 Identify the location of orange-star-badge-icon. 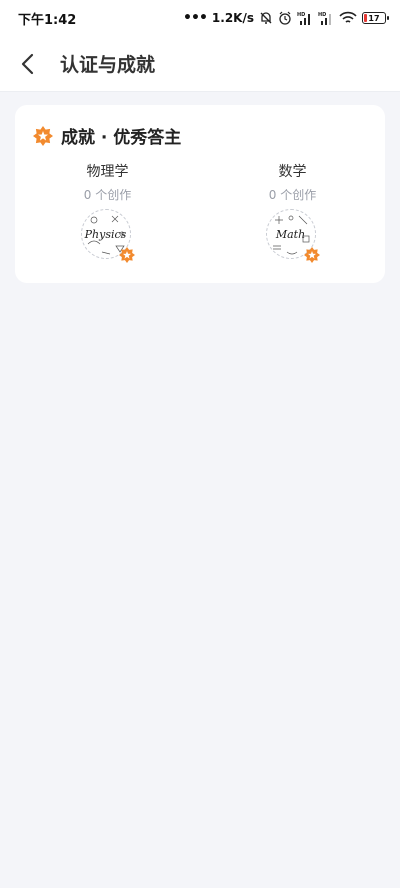
(43, 135).